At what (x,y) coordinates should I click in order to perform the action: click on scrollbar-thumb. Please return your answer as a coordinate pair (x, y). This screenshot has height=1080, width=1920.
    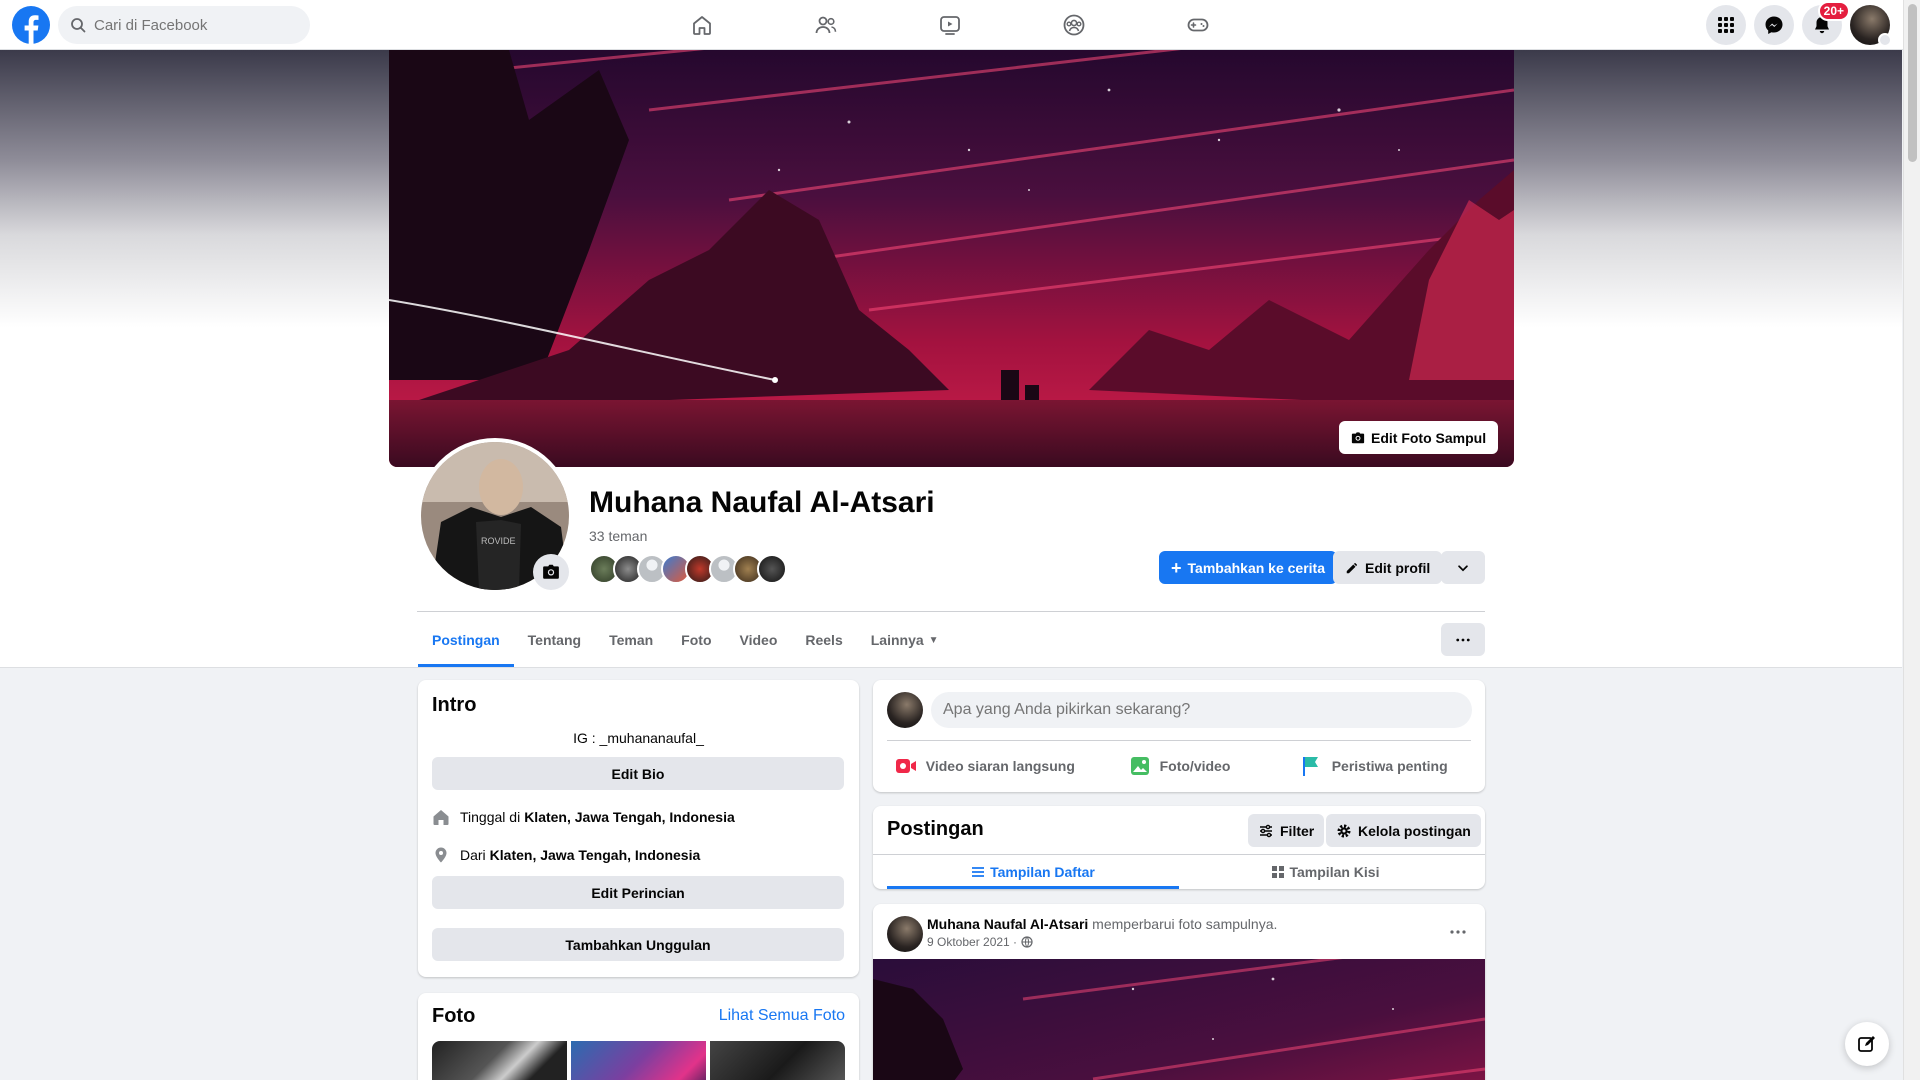
    Looking at the image, I should click on (1912, 83).